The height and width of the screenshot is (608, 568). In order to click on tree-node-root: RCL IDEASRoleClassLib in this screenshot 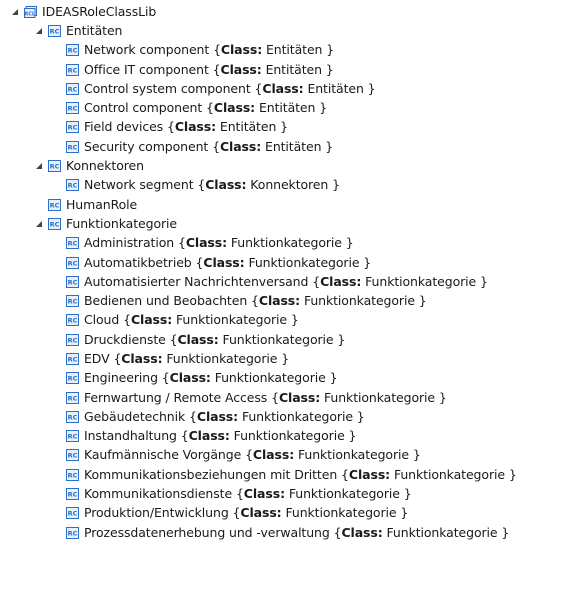, I will do `click(284, 11)`.